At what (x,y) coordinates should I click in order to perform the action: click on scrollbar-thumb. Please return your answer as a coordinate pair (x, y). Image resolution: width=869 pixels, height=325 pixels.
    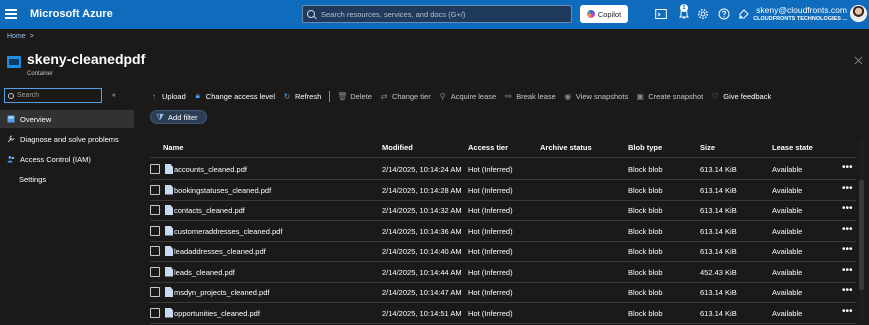
    Looking at the image, I should click on (861, 235).